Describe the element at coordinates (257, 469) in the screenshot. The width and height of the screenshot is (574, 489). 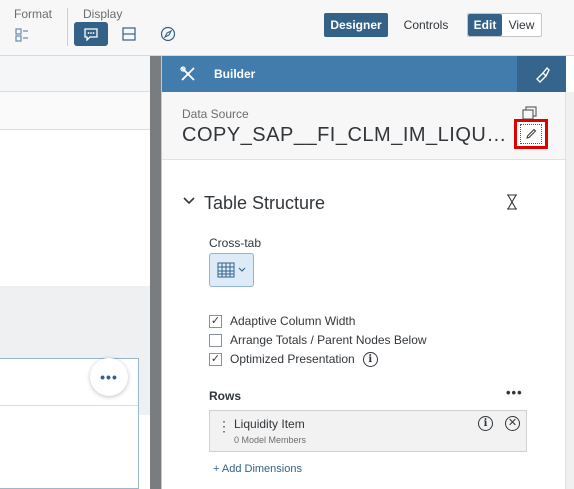
I see `add-dimensions-link: + Add Dimensions` at that location.